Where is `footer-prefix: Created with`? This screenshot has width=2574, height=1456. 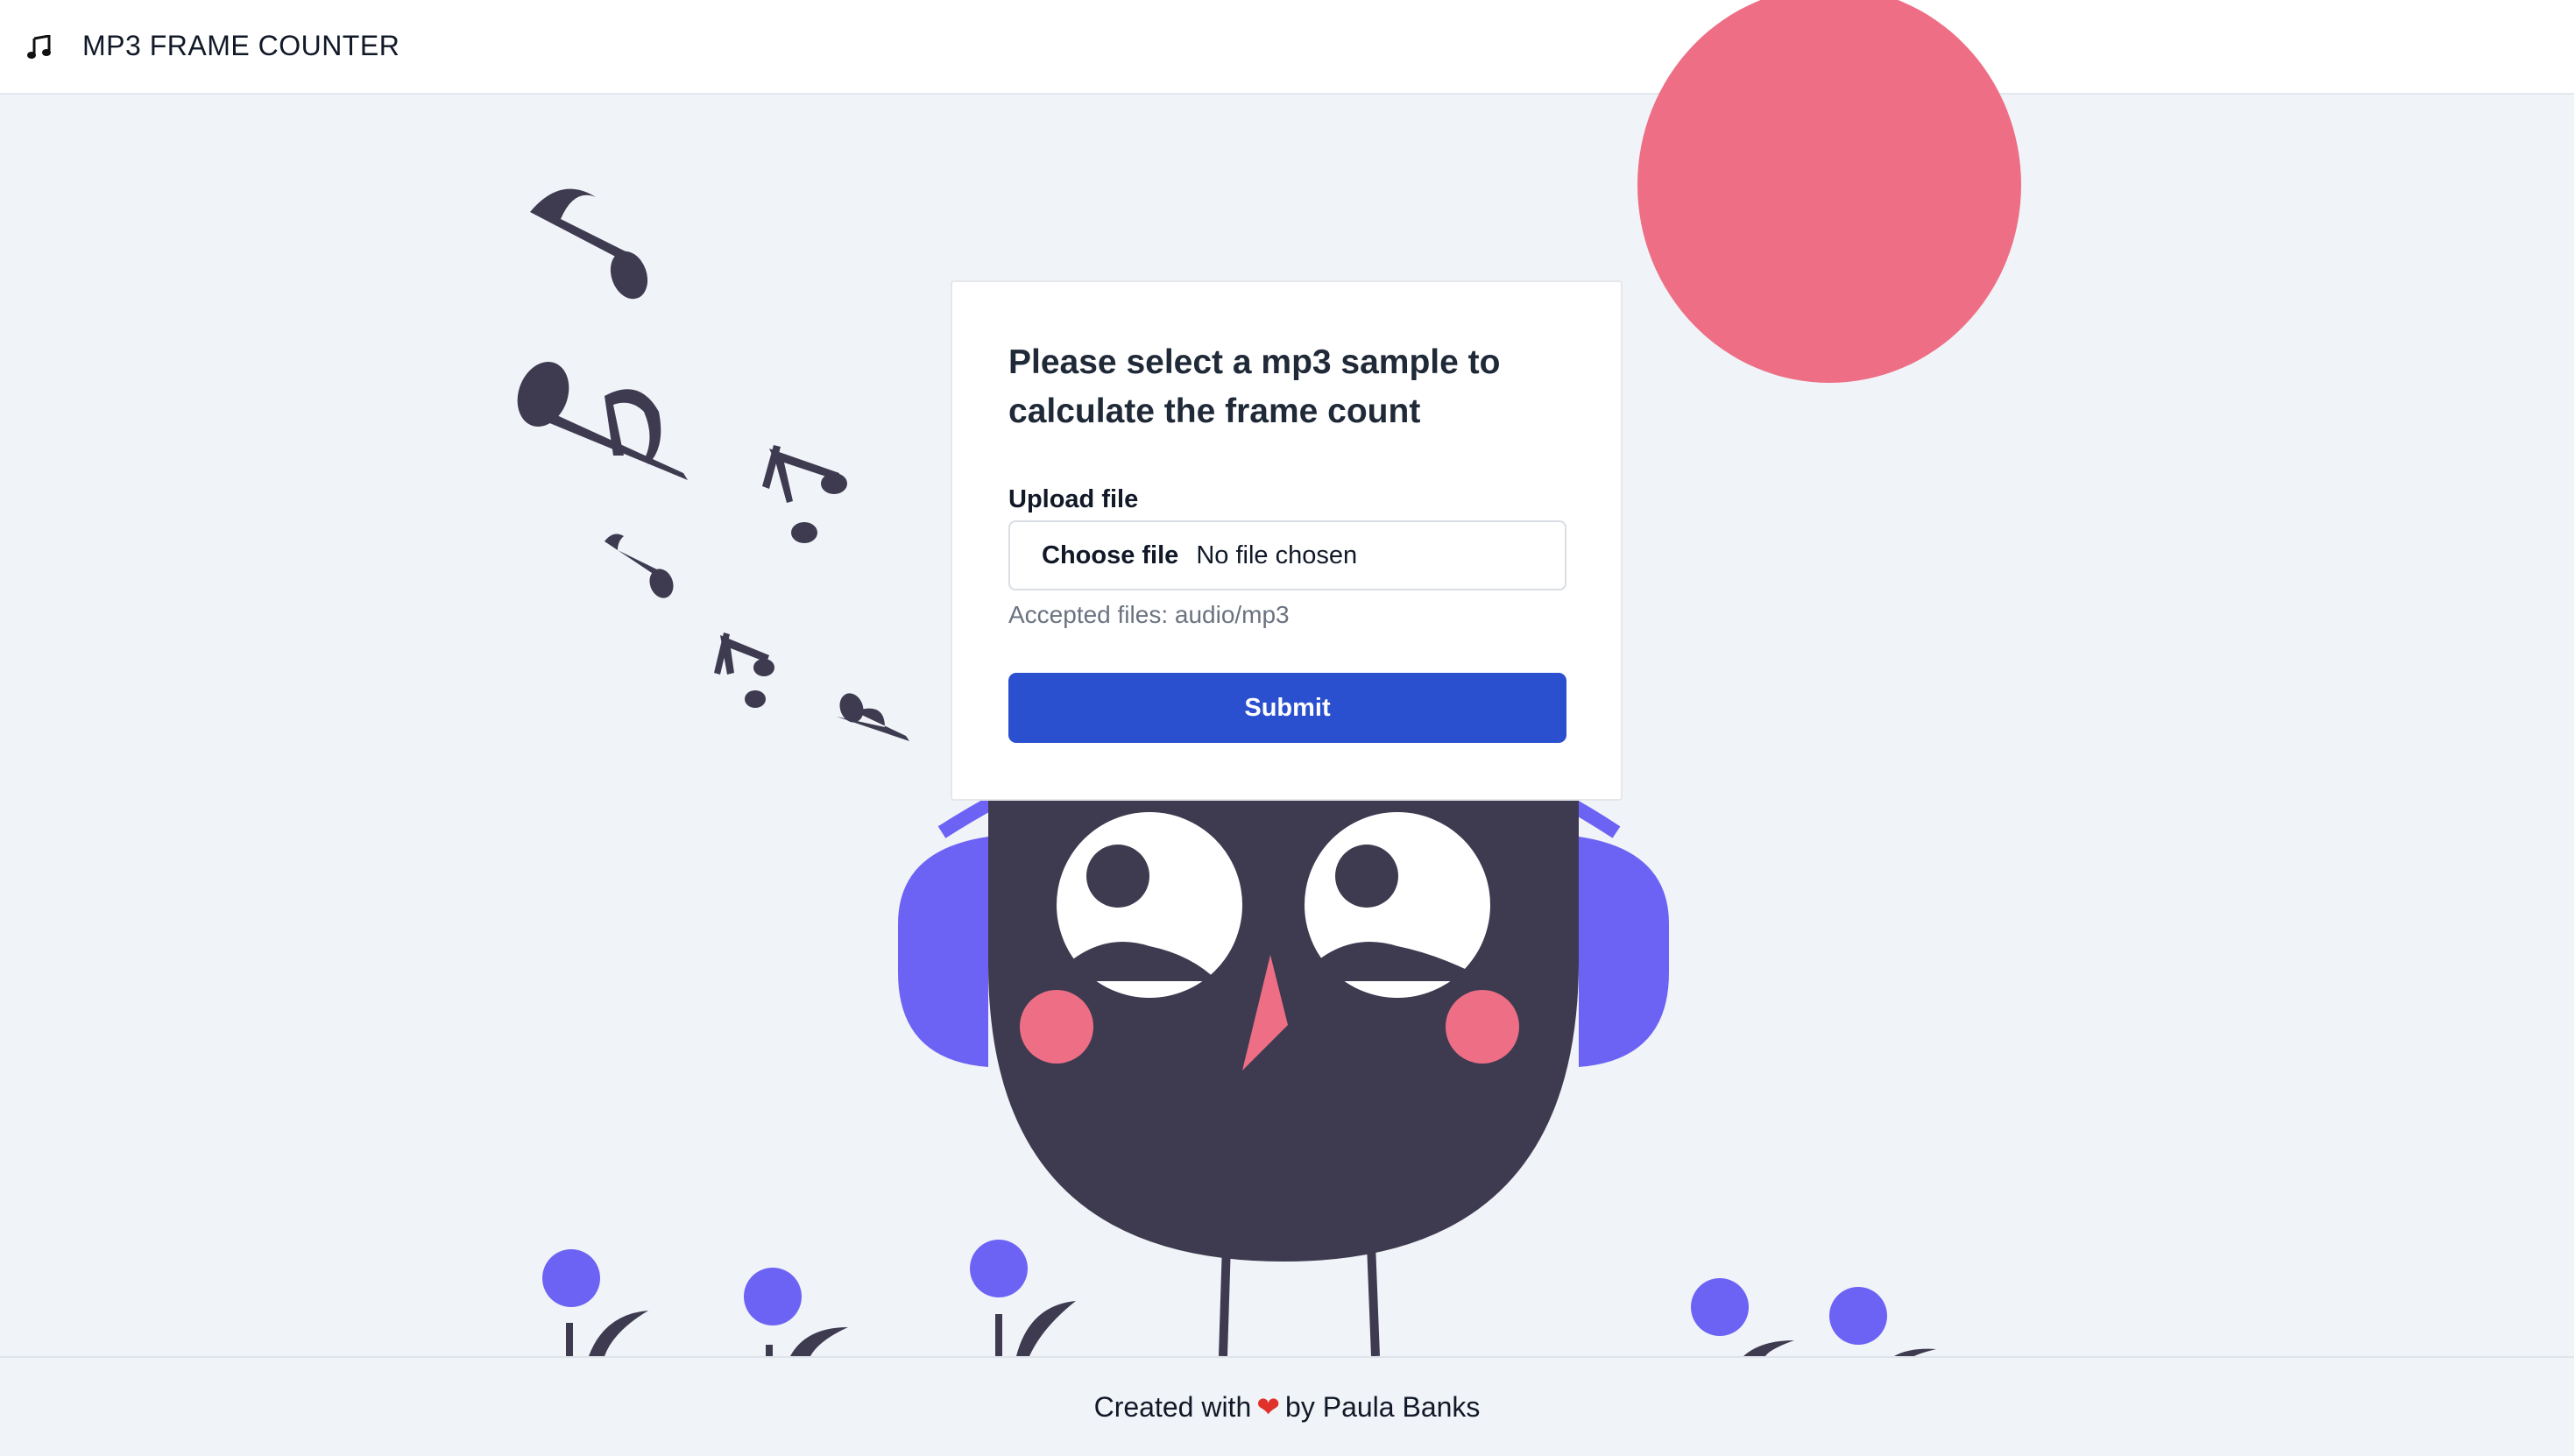 footer-prefix: Created with is located at coordinates (1172, 1406).